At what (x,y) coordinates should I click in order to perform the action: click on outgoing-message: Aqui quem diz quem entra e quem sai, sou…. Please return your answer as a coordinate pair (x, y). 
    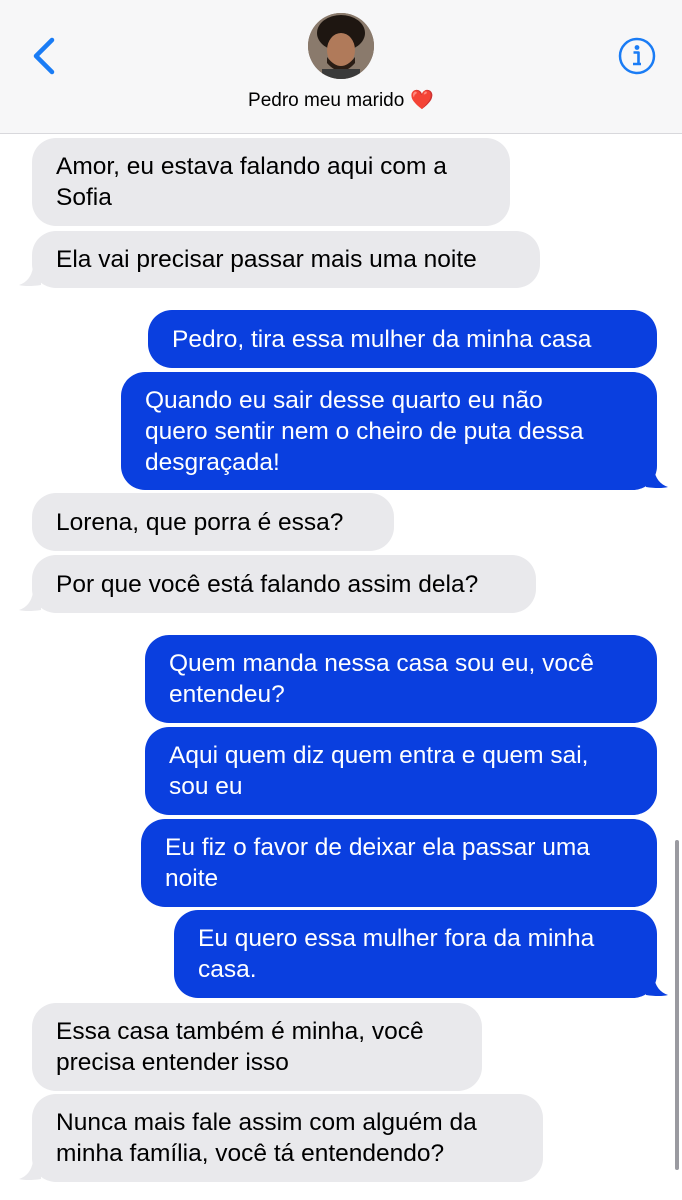
    Looking at the image, I should click on (401, 771).